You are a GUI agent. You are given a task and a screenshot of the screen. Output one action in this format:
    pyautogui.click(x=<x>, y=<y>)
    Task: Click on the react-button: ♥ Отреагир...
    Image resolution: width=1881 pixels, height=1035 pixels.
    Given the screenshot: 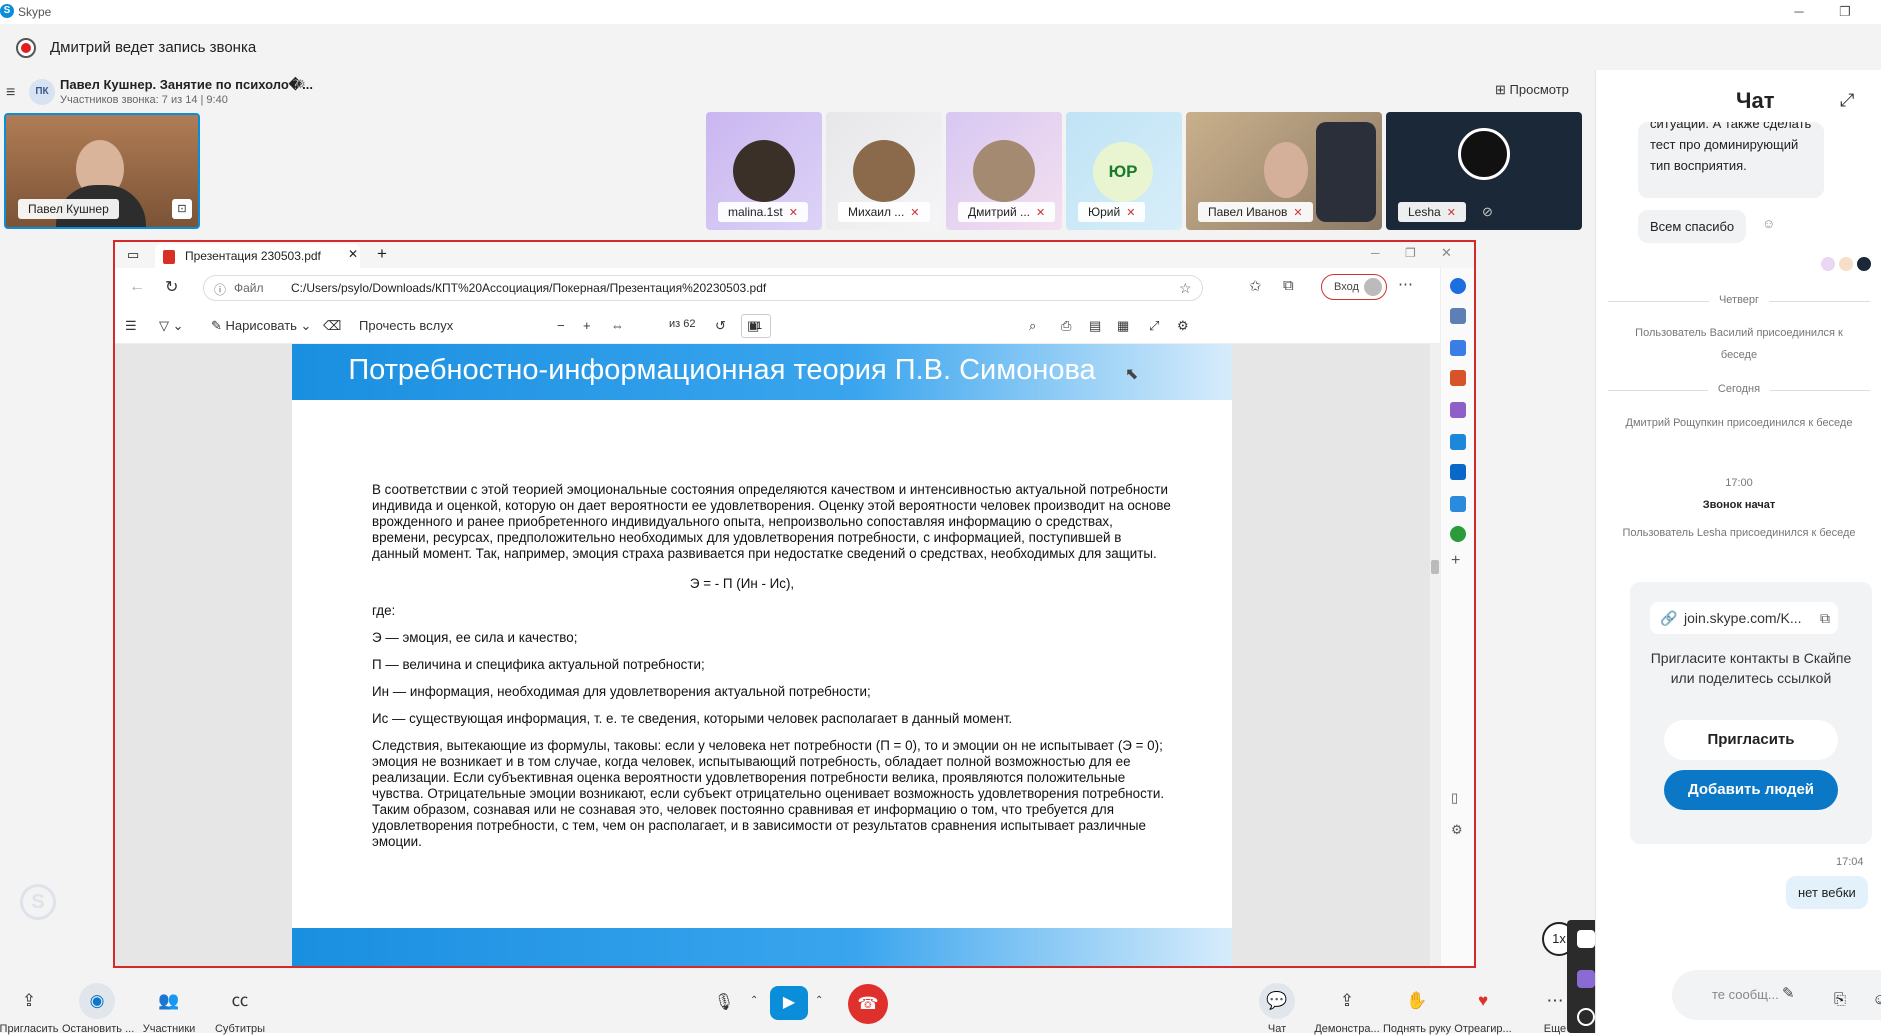 What is the action you would take?
    pyautogui.click(x=1483, y=1009)
    